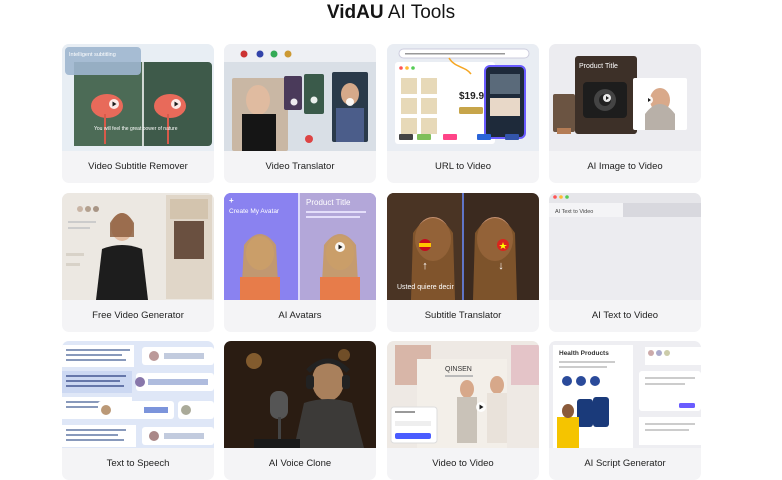 Image resolution: width=782 pixels, height=480 pixels. I want to click on thumb-brand: QINSEN, so click(458, 369).